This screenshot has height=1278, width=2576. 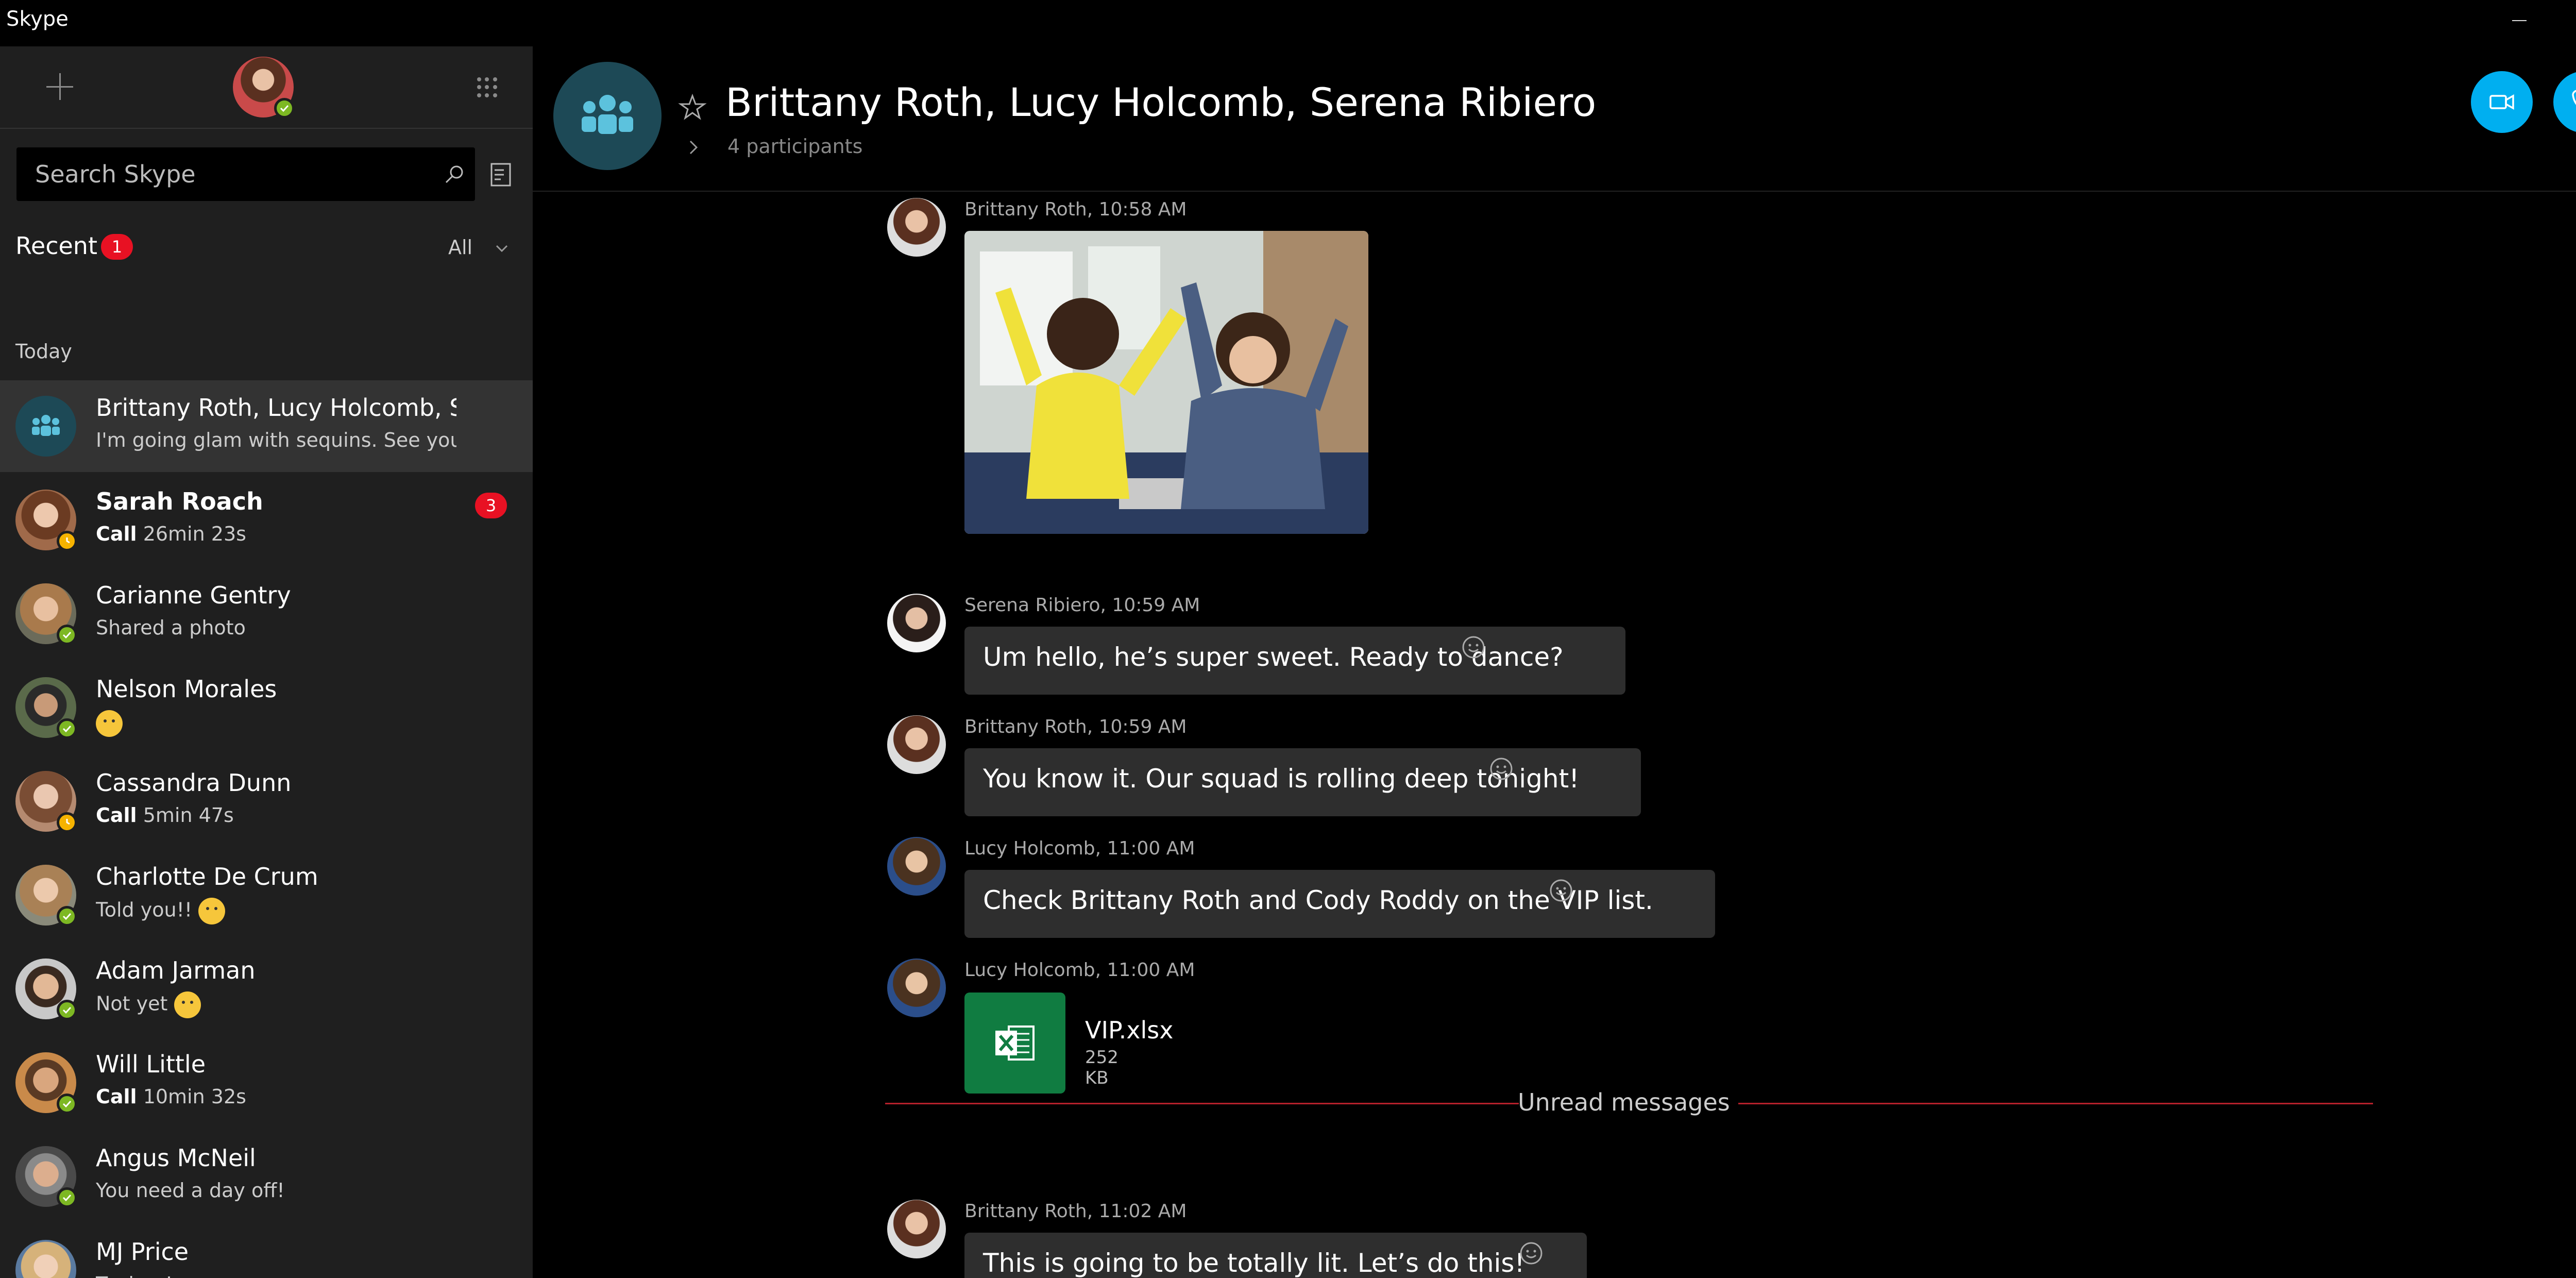 I want to click on chevron-down-icon, so click(x=502, y=249).